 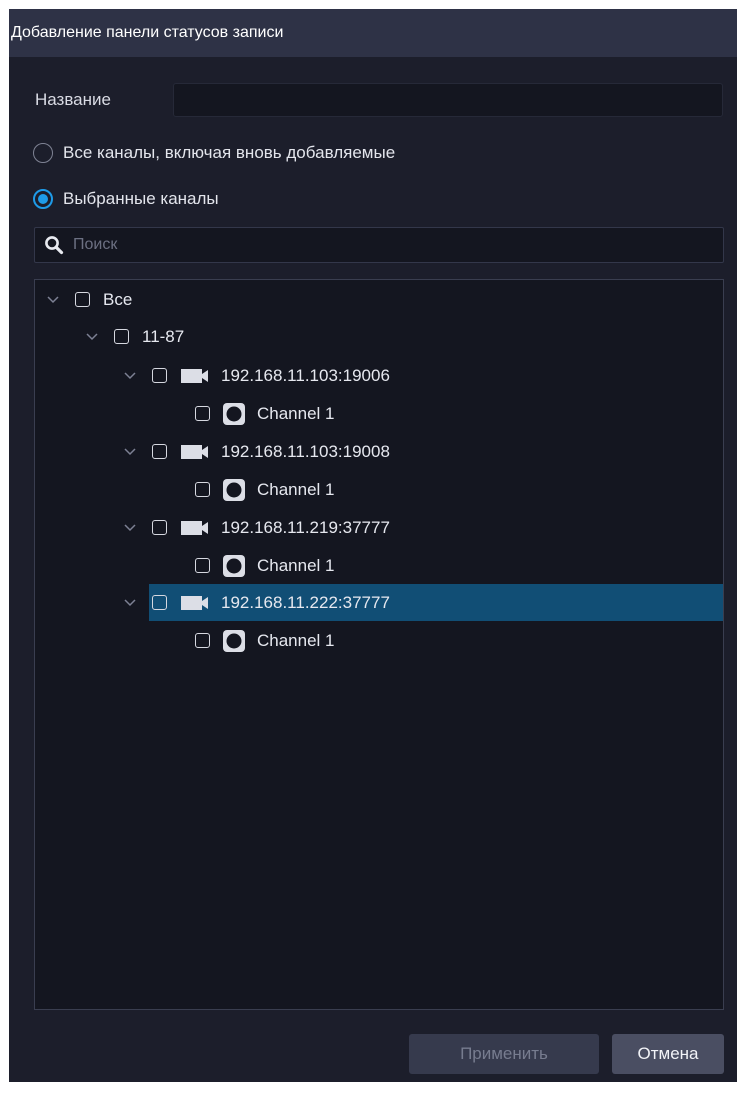 I want to click on tree-node-root: Все, so click(x=88, y=299).